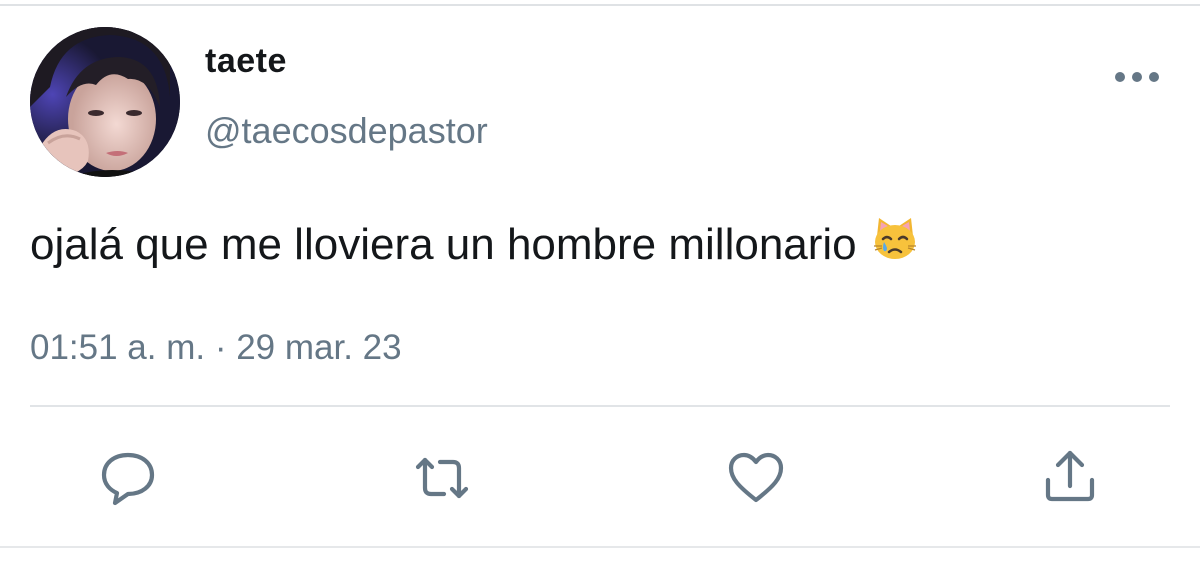 This screenshot has width=1200, height=566. I want to click on actions-divider, so click(600, 406).